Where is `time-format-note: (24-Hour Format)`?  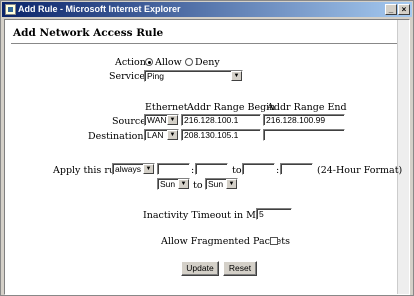
time-format-note: (24-Hour Format) is located at coordinates (360, 170).